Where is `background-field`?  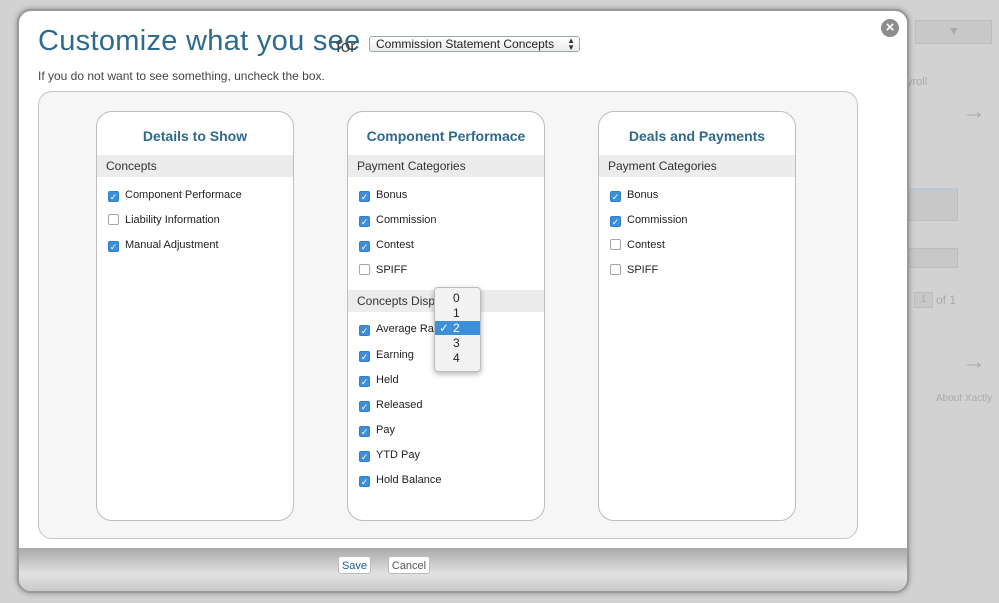 background-field is located at coordinates (932, 258).